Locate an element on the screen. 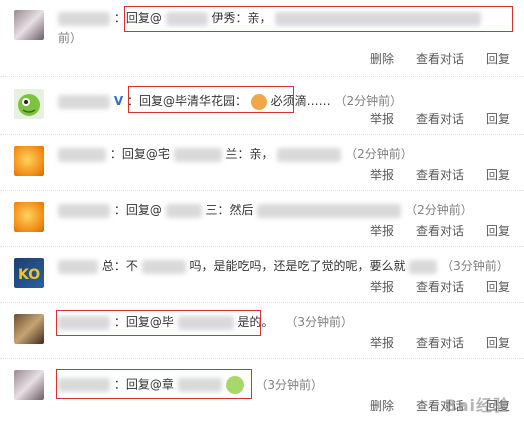 The height and width of the screenshot is (422, 524). action-bar: 删除 查看对话 回复 is located at coordinates (429, 58).